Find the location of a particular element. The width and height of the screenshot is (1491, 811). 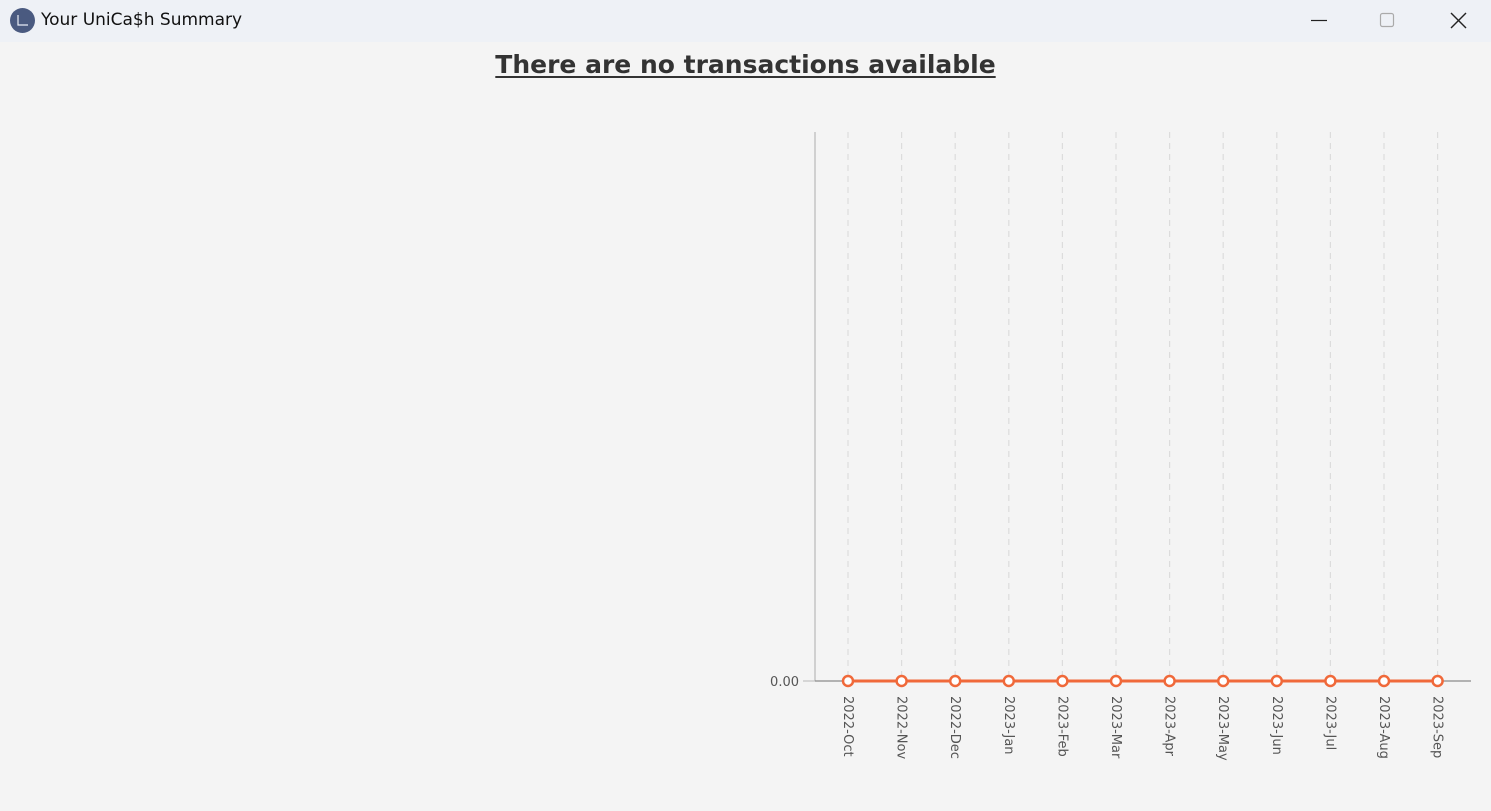

x-tick-label: 2022-Nov is located at coordinates (901, 727).